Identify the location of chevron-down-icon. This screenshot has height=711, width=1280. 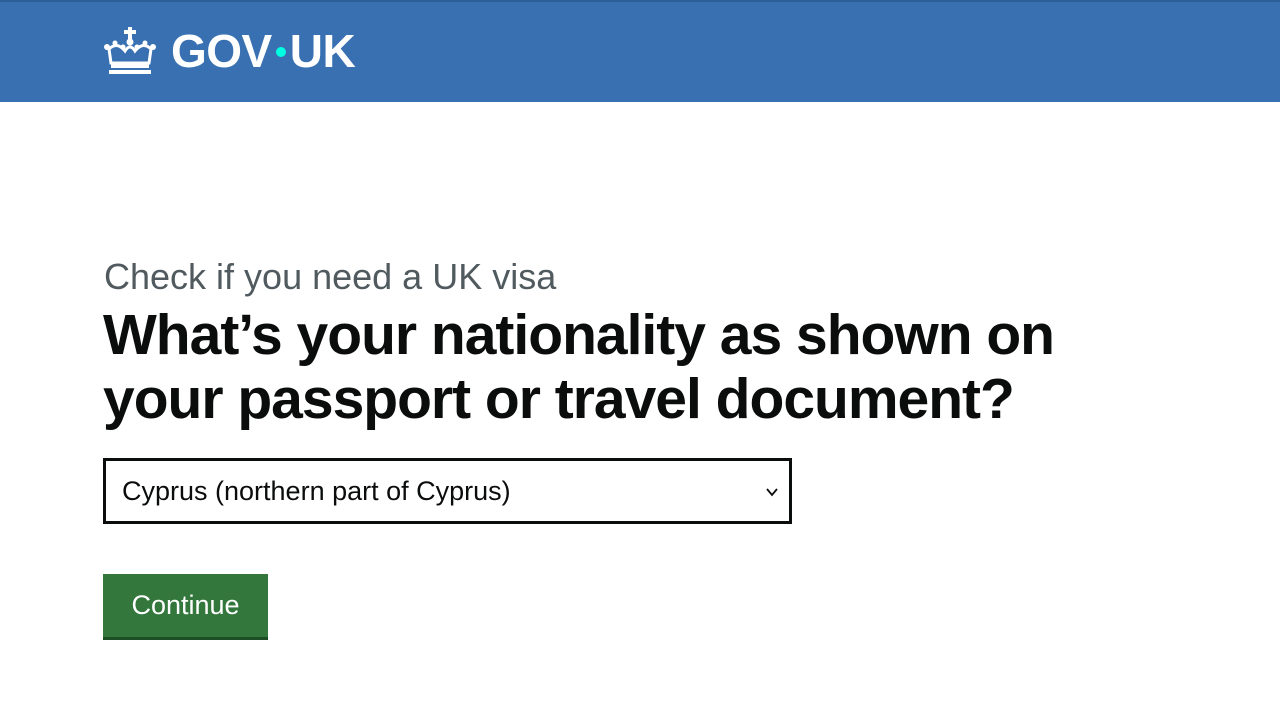
(772, 492).